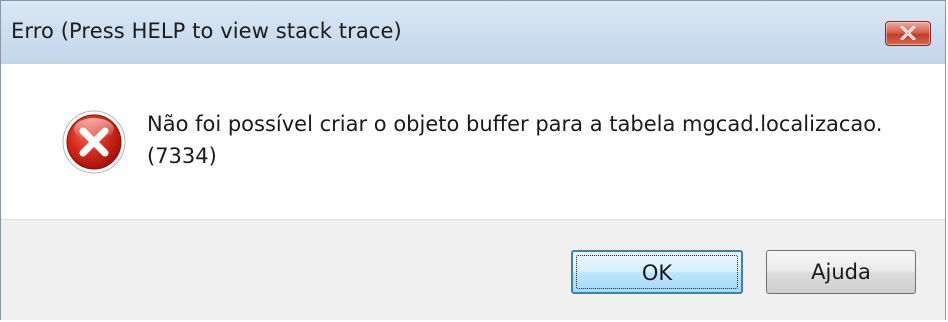 The image size is (948, 322). I want to click on close-icon, so click(908, 33).